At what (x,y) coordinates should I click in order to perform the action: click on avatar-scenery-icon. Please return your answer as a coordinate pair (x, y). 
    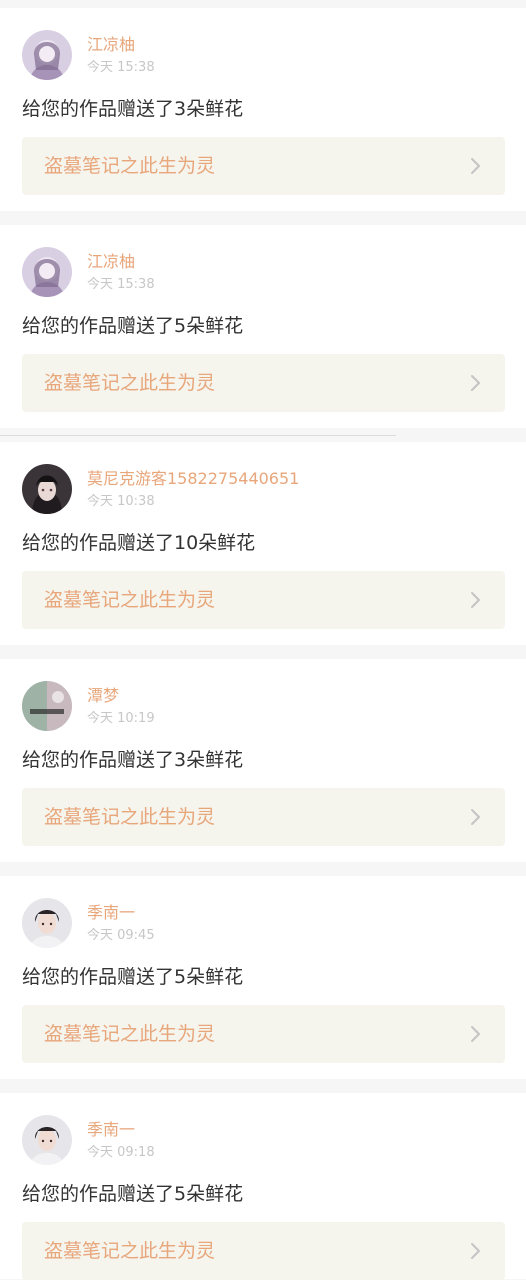
    Looking at the image, I should click on (47, 706).